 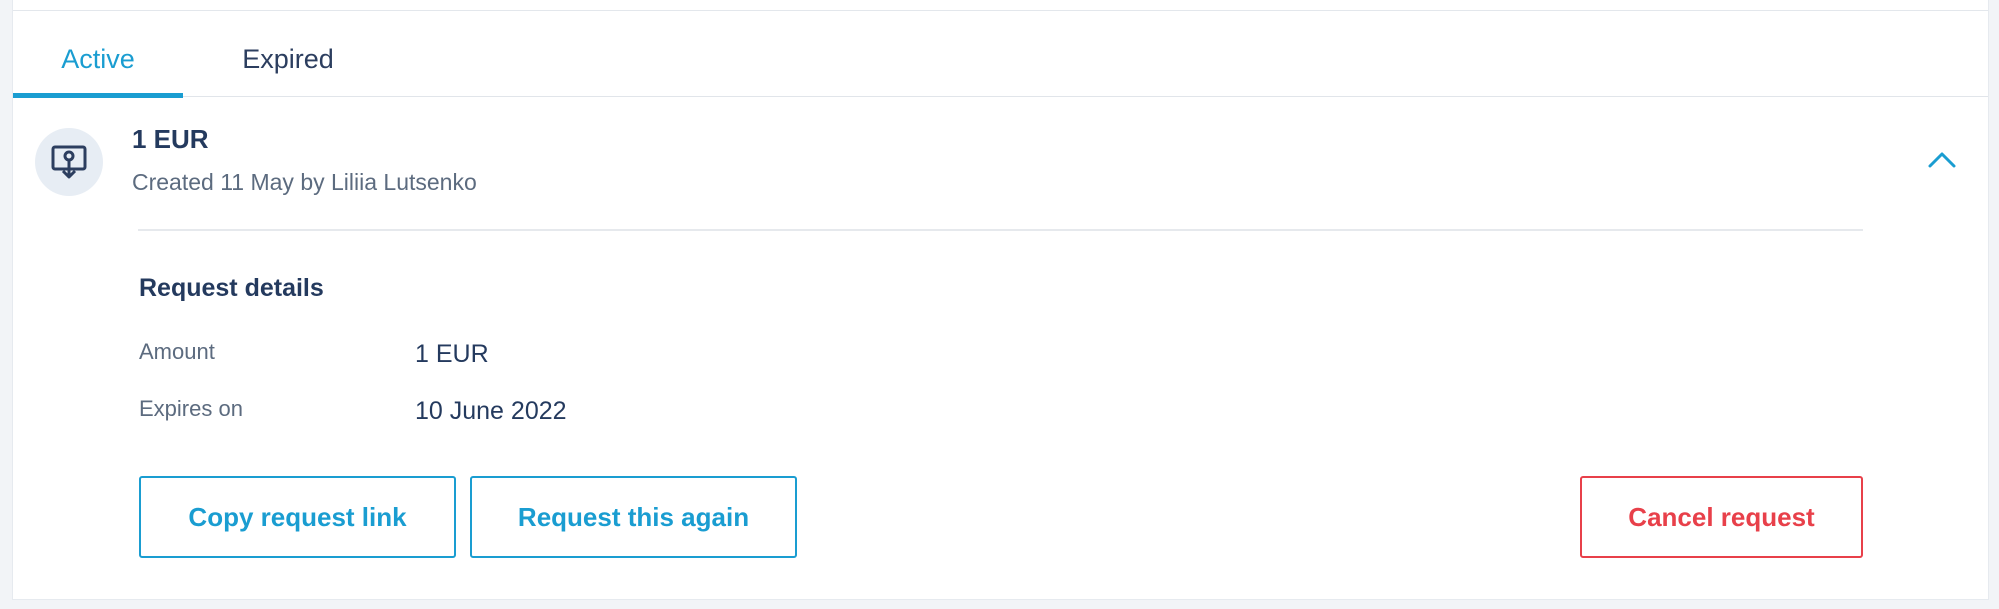 I want to click on request-created-info: Created 11 May by Liliia Lutsenko, so click(x=304, y=182).